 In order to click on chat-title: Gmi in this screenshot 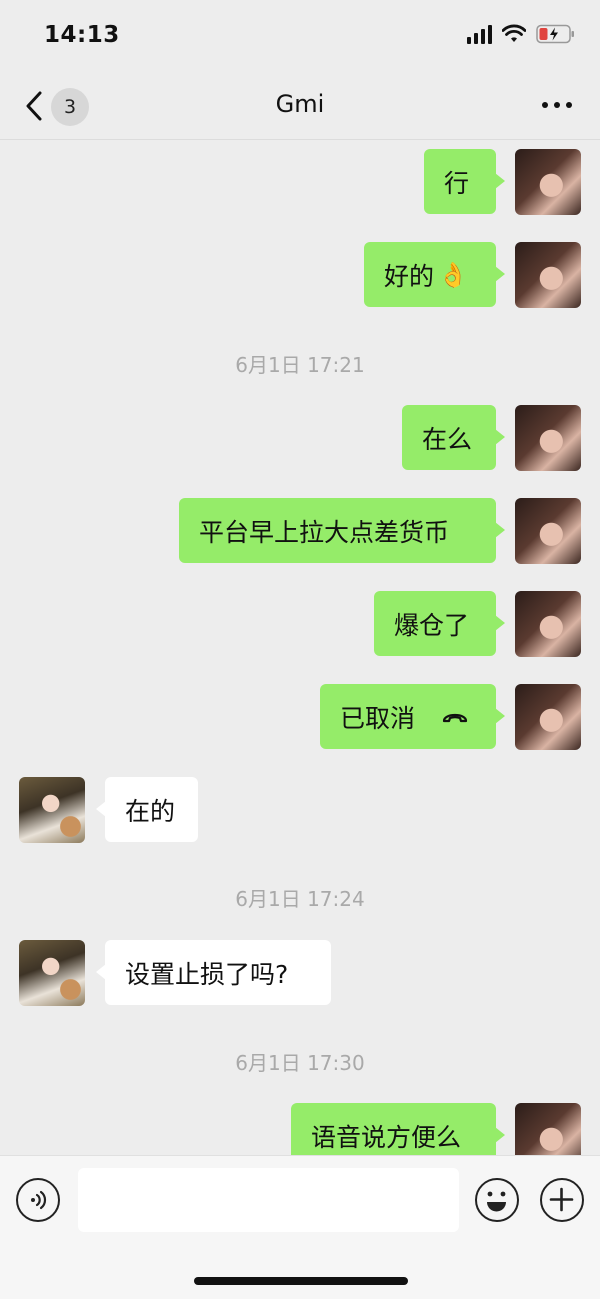, I will do `click(300, 104)`.